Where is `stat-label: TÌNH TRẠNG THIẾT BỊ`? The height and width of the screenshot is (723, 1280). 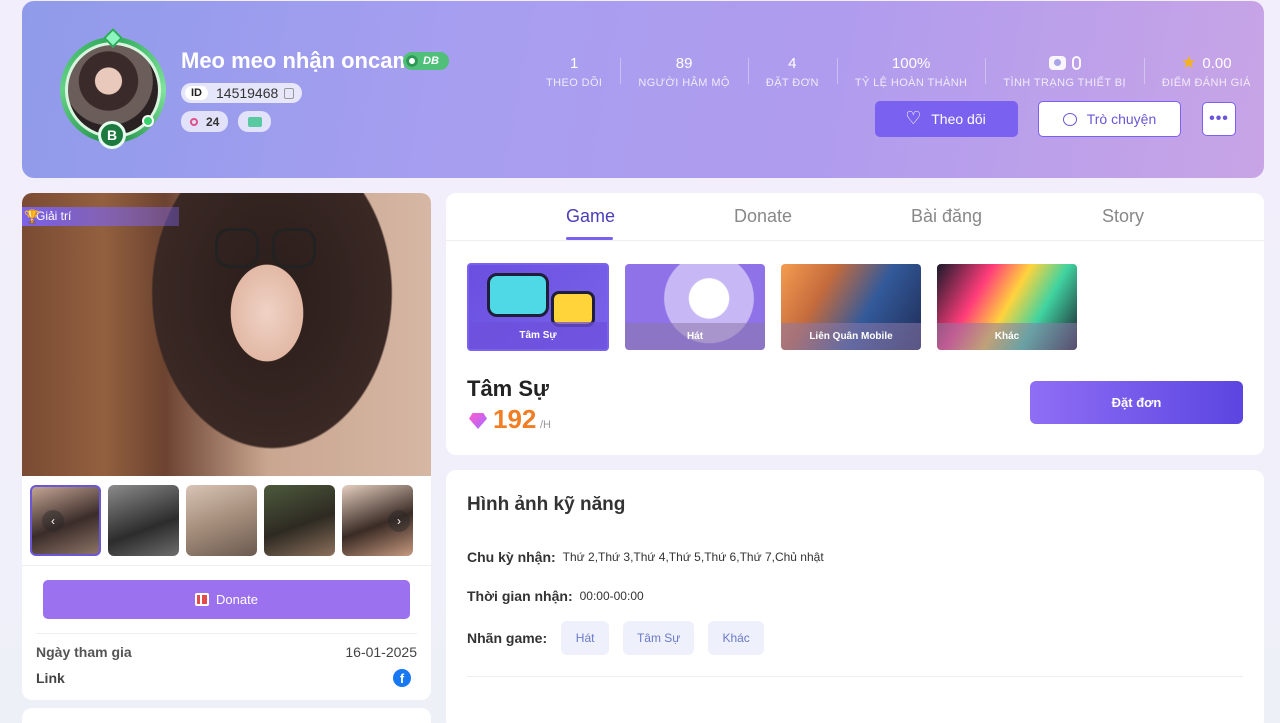 stat-label: TÌNH TRẠNG THIẾT BỊ is located at coordinates (1064, 83).